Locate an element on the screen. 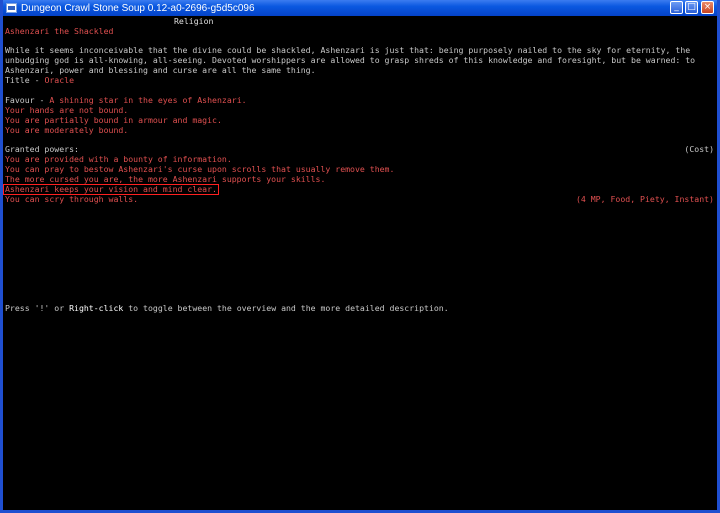  power-line: You can scry through walls. is located at coordinates (72, 199).